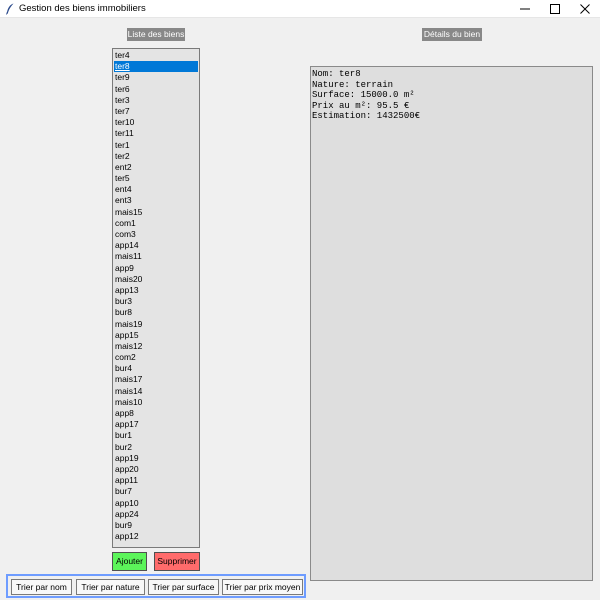  I want to click on list-item: bur1, so click(156, 435).